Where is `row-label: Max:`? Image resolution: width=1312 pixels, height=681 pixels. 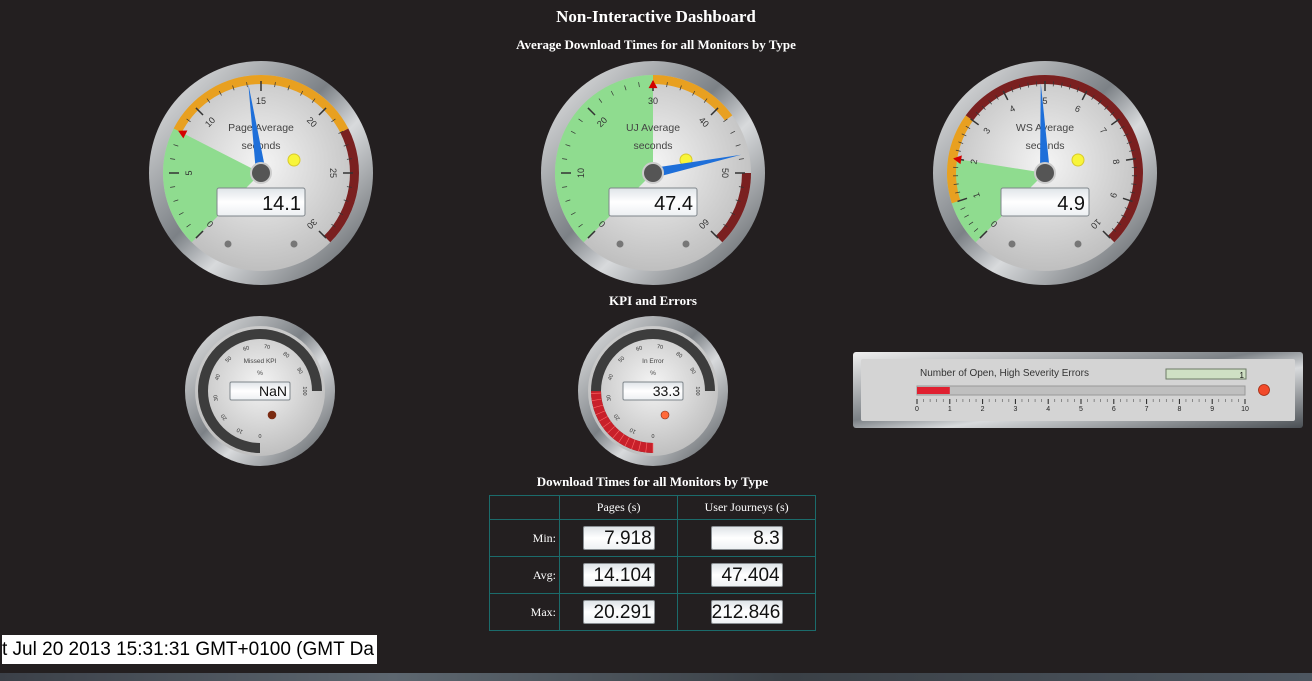 row-label: Max: is located at coordinates (524, 612).